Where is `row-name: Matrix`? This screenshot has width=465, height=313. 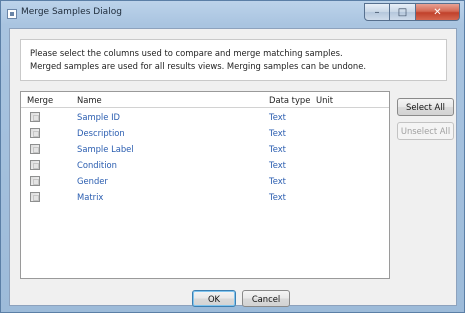 row-name: Matrix is located at coordinates (90, 197).